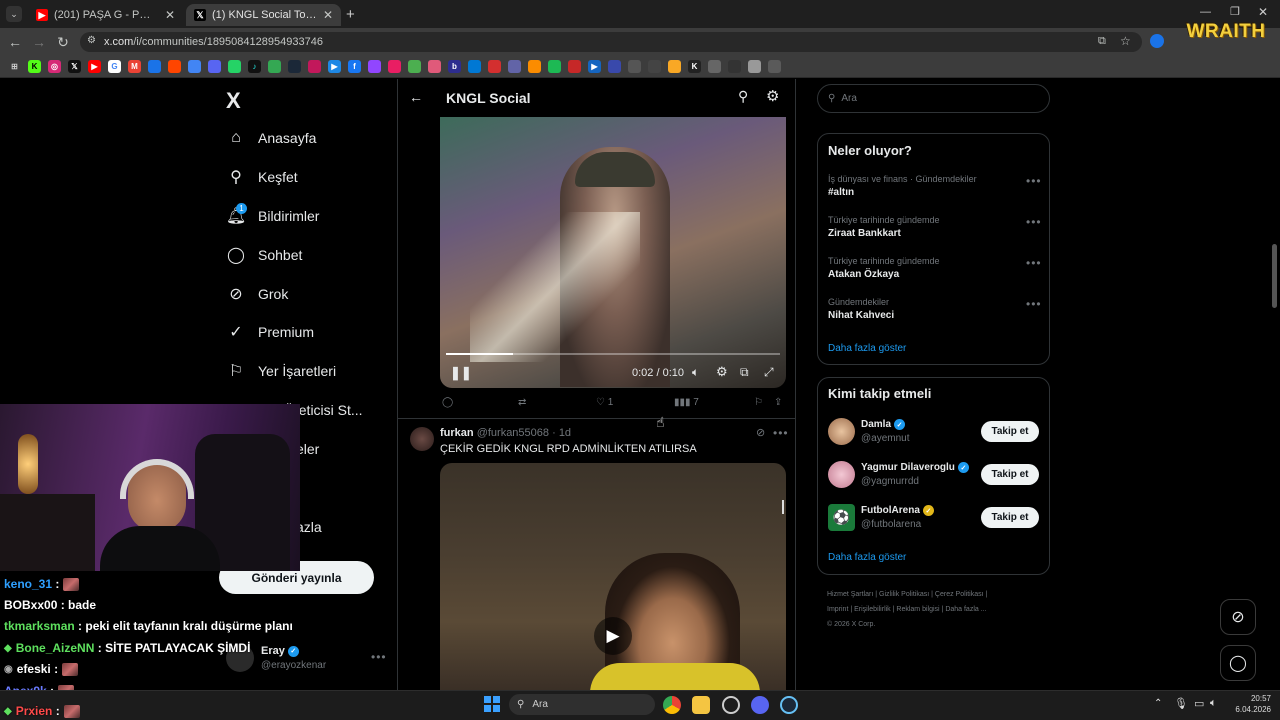 The image size is (1280, 720). I want to click on bookmark-facebook-icon: f, so click(354, 66).